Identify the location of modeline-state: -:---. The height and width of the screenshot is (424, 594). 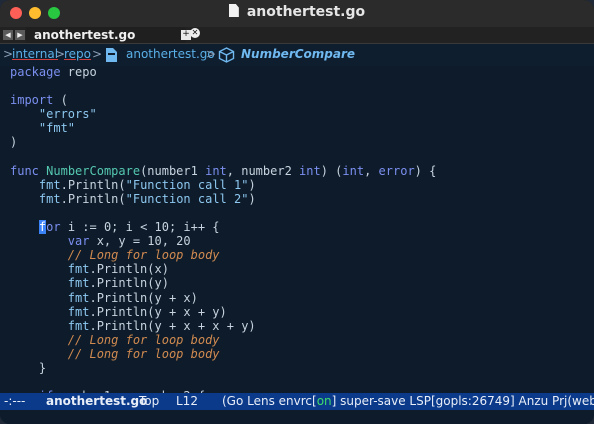
(15, 401).